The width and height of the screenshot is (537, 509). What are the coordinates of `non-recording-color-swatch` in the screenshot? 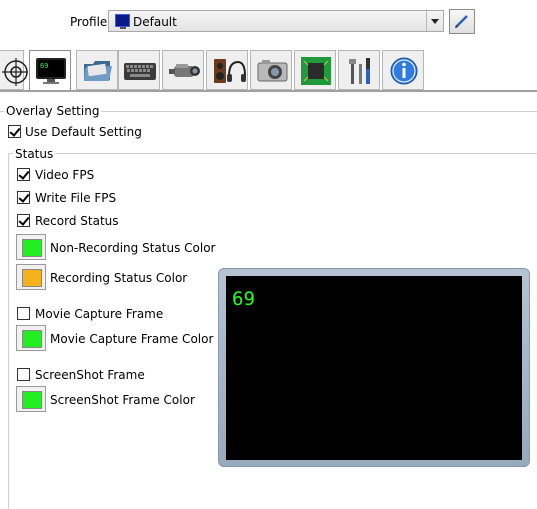 It's located at (32, 248).